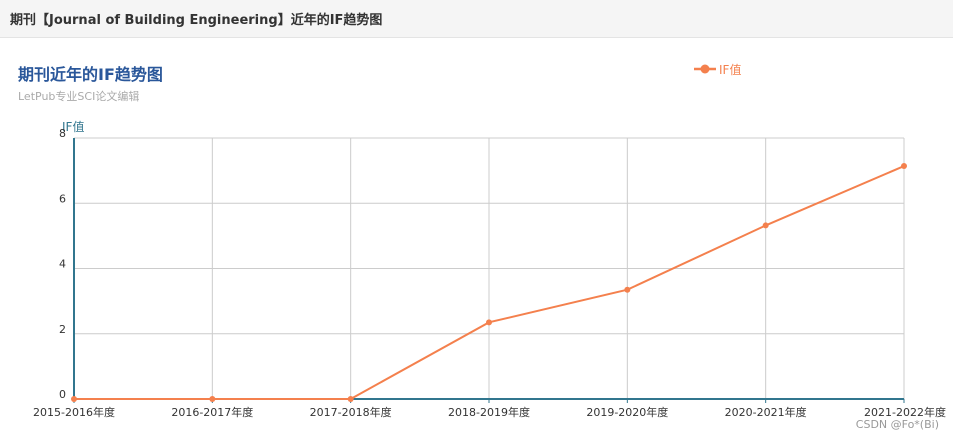  Describe the element at coordinates (212, 412) in the screenshot. I see `x-tick-label: 2016-2017年度` at that location.